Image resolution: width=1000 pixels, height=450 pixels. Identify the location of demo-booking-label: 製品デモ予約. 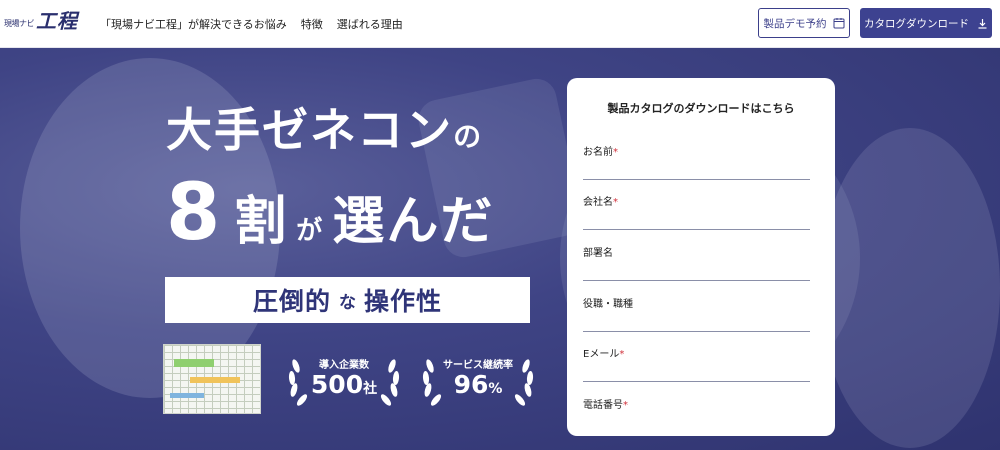
(795, 23).